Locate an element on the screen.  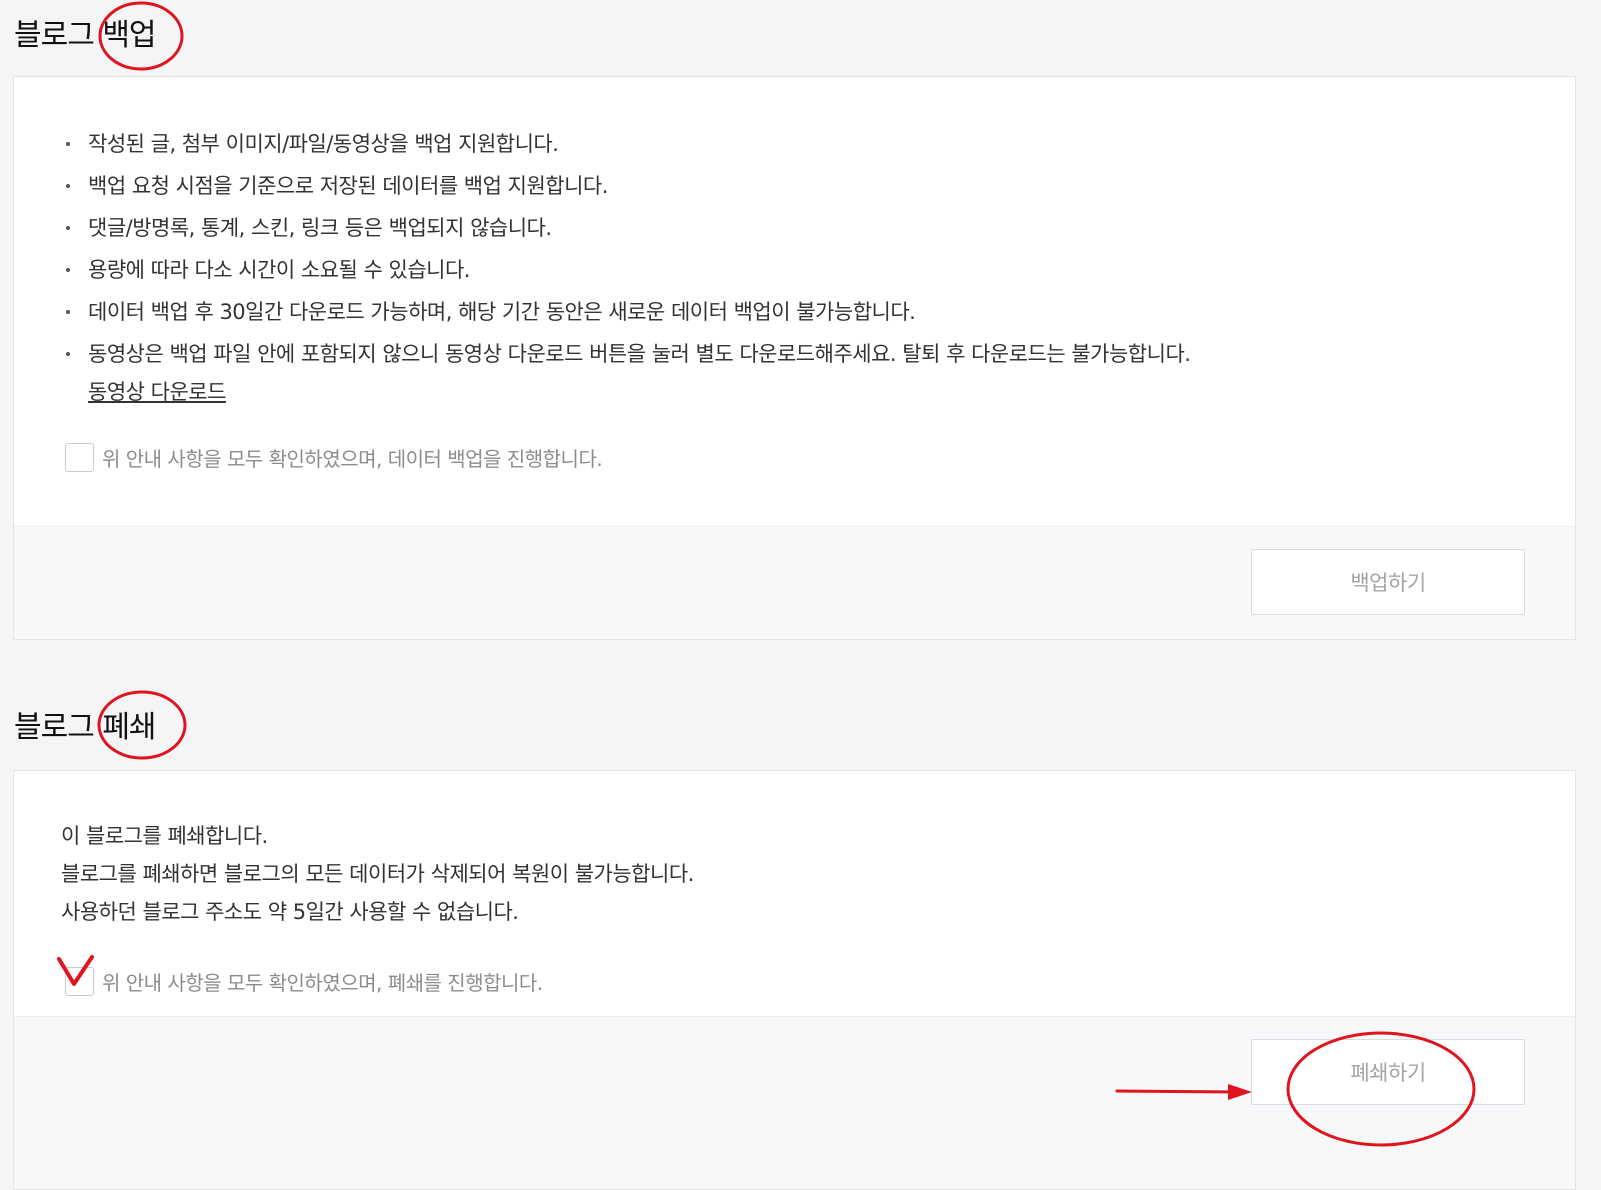
backup-confirm-label: 위 안내 사항을 모두 확인하였으며, 데이터 백업을 진행합니다. is located at coordinates (352, 459).